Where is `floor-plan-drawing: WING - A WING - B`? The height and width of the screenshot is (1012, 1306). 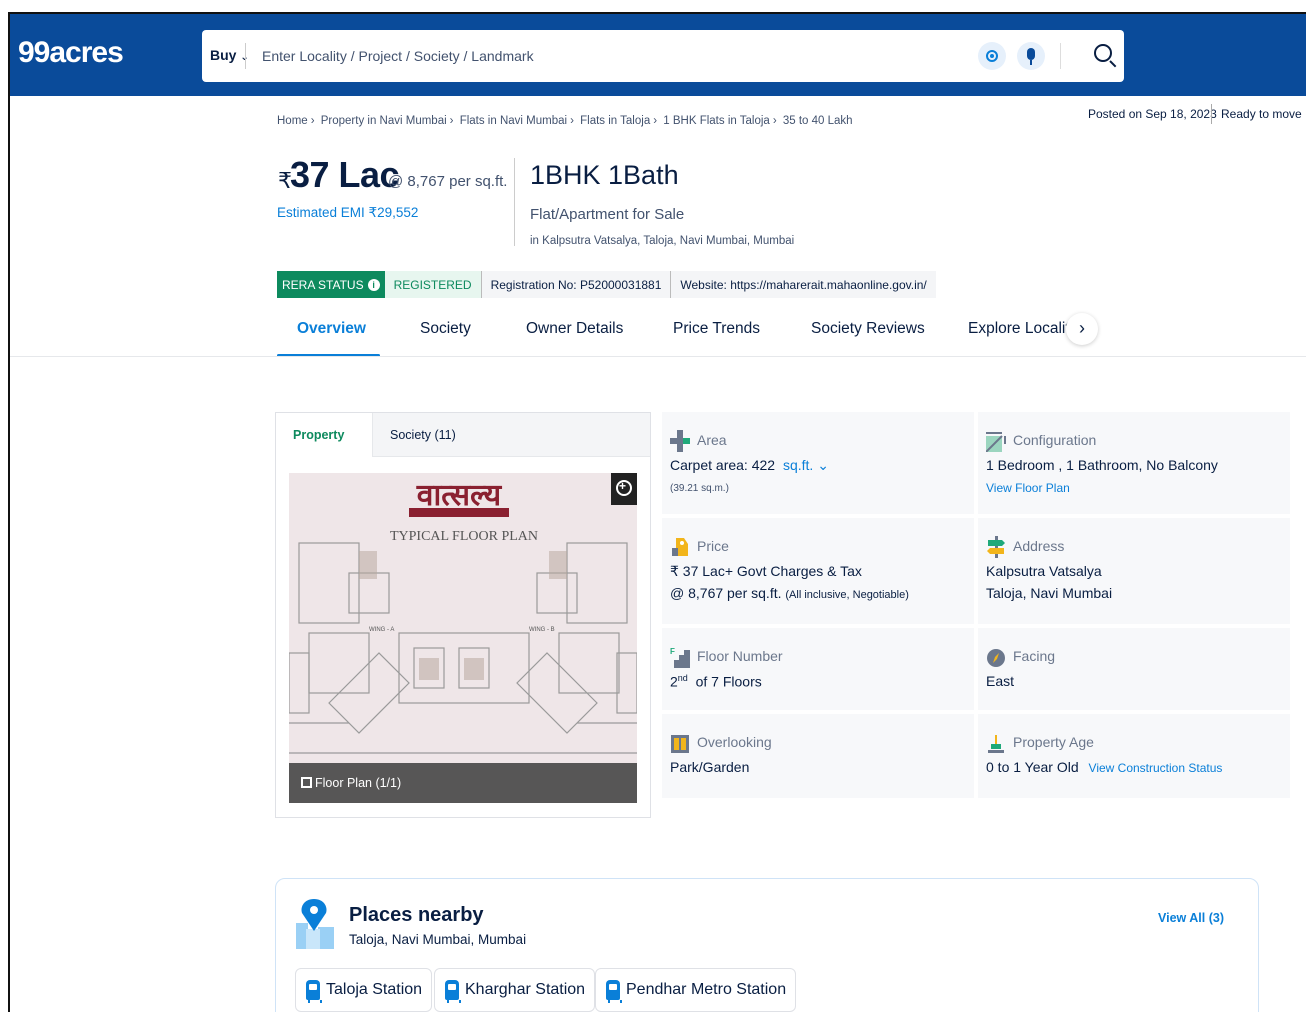 floor-plan-drawing: WING - A WING - B is located at coordinates (463, 638).